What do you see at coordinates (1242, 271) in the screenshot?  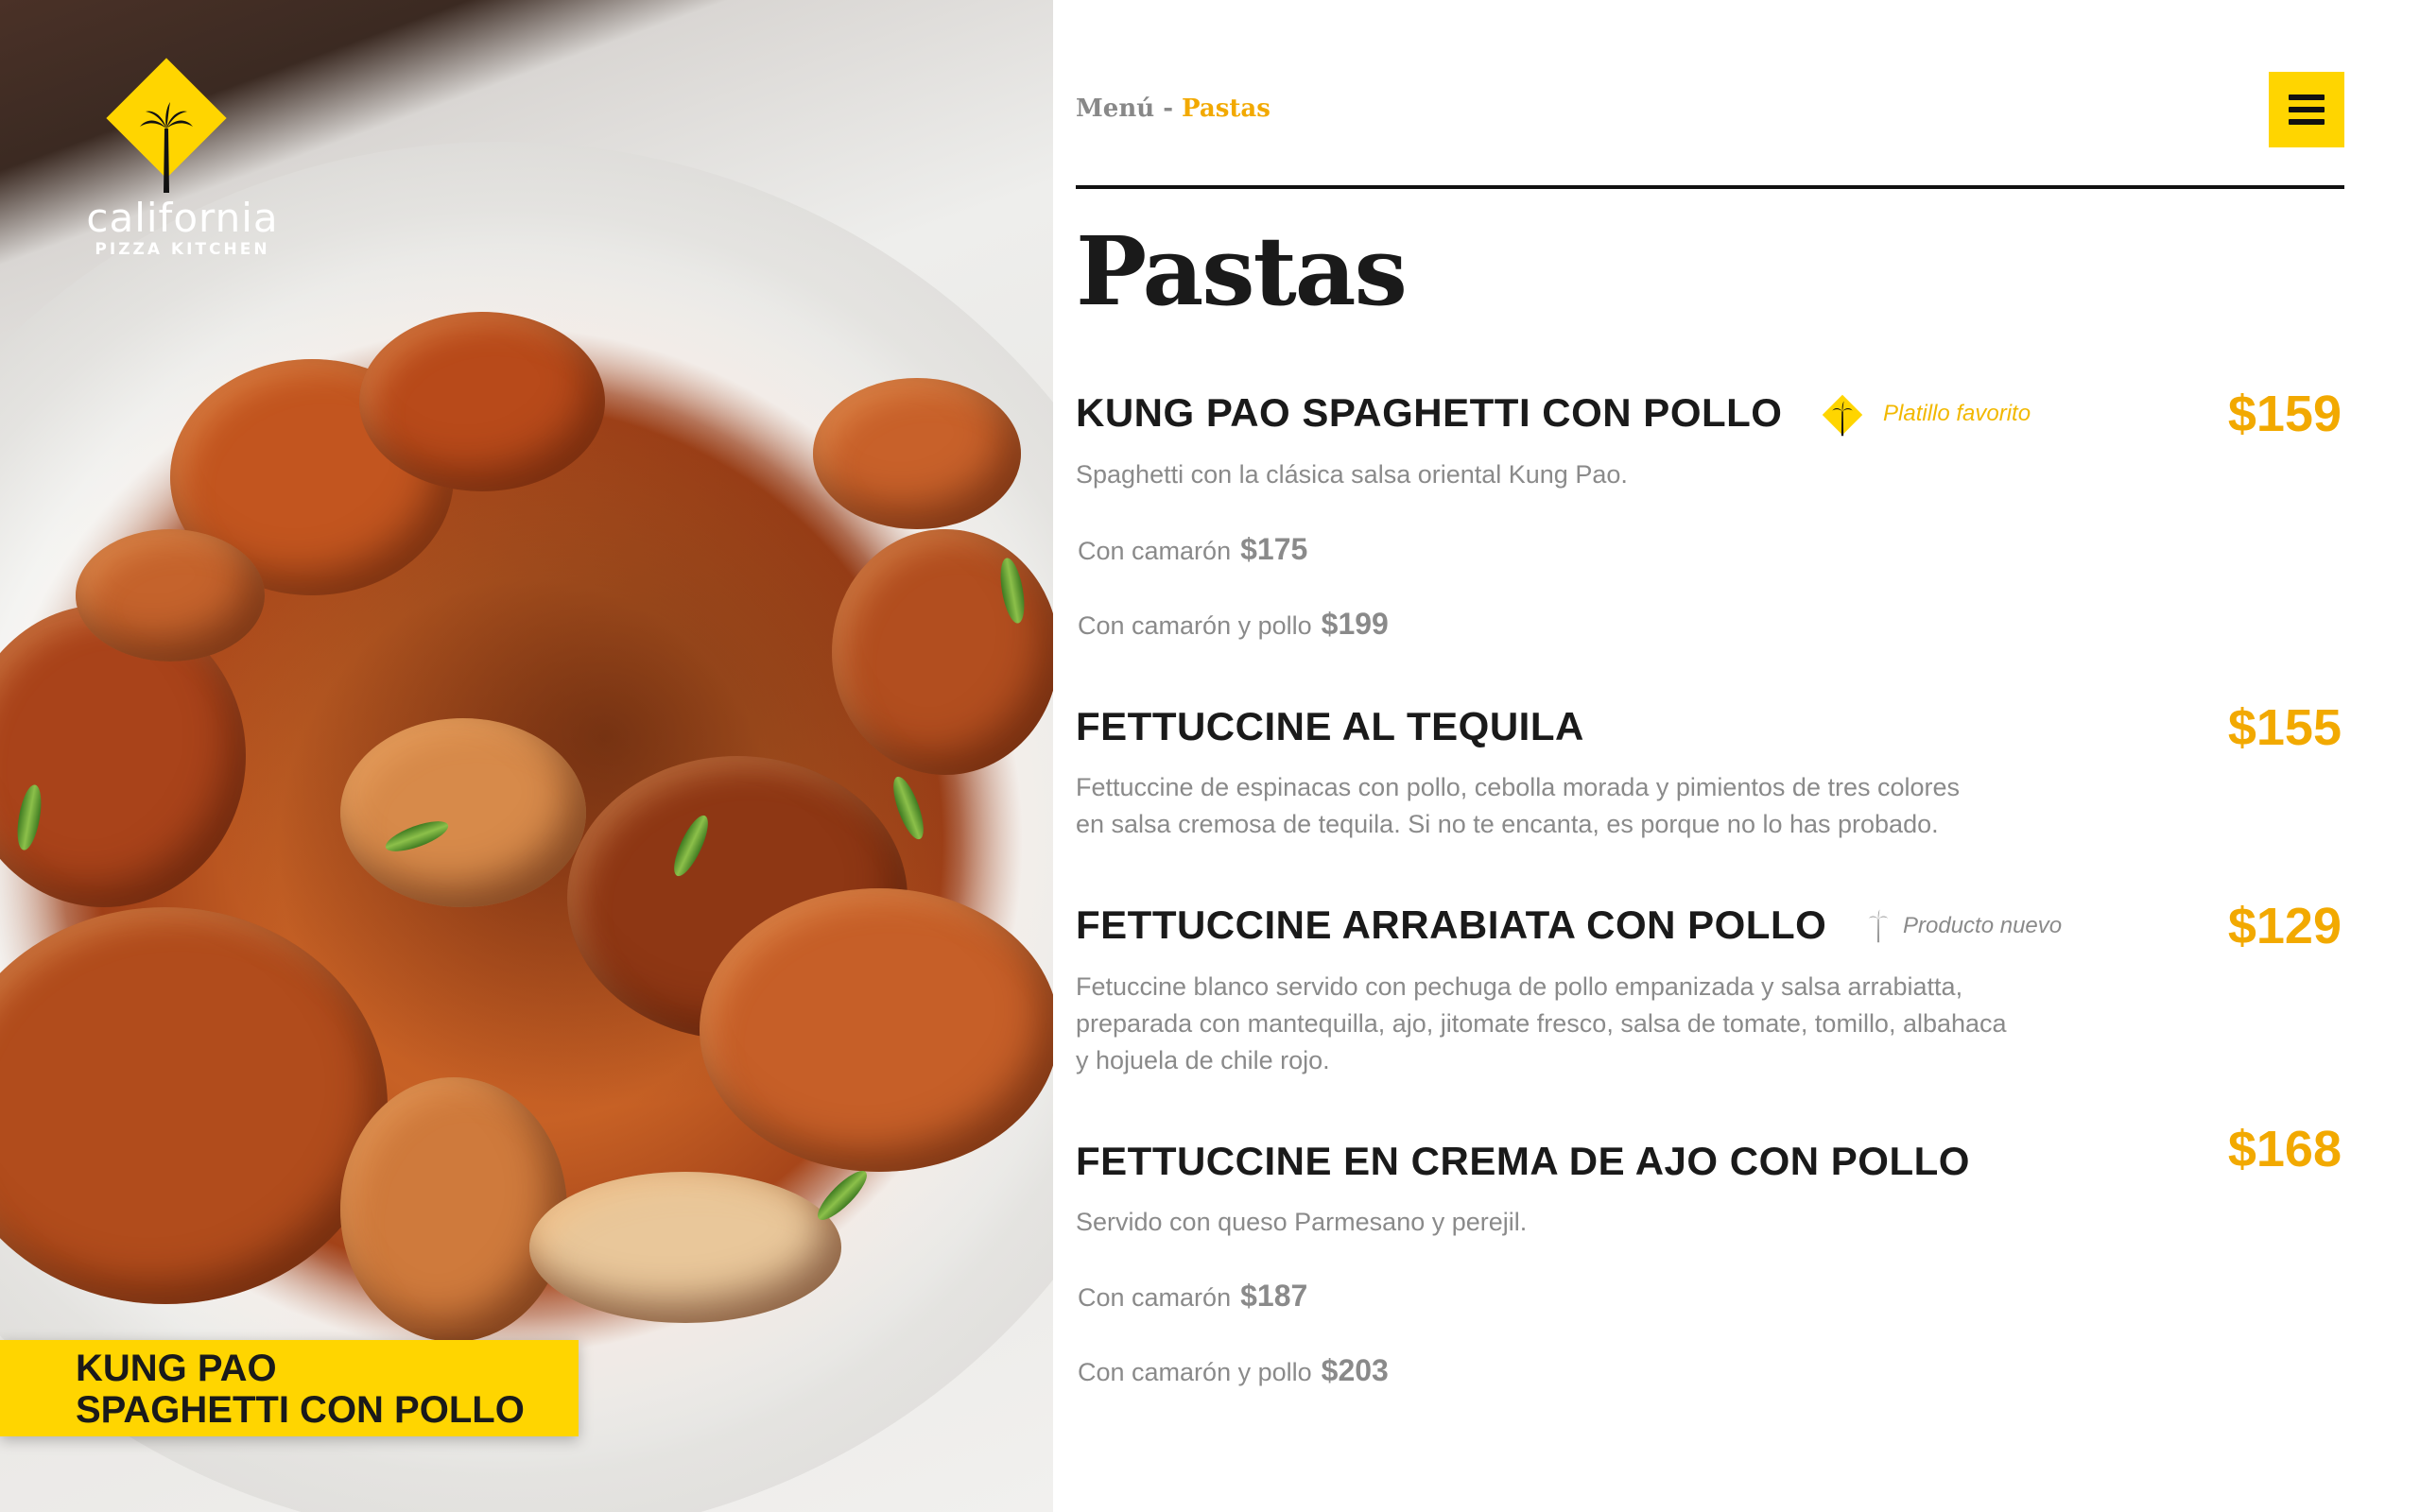 I see `page-title: Pastas` at bounding box center [1242, 271].